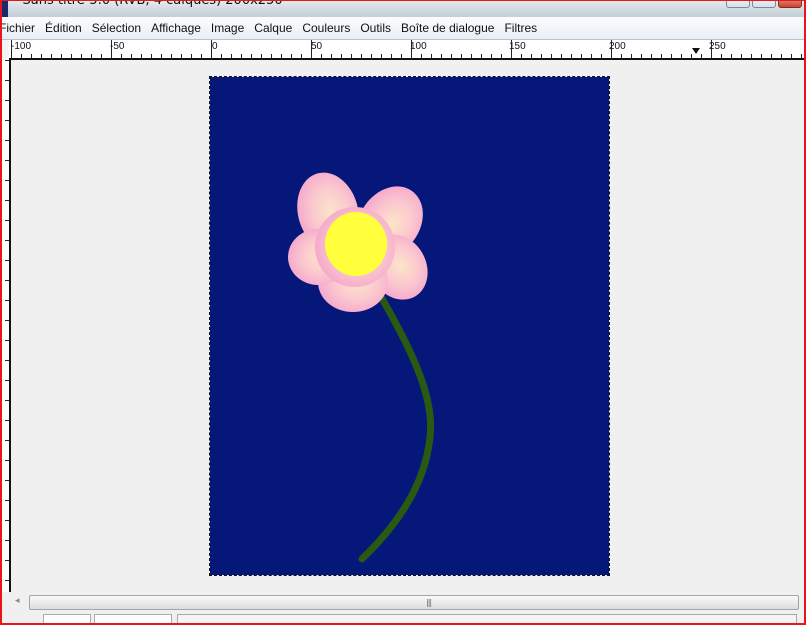 This screenshot has width=806, height=625. I want to click on horizontal-ruler: -100 -50 0 50 100 150 200 250, so click(407, 50).